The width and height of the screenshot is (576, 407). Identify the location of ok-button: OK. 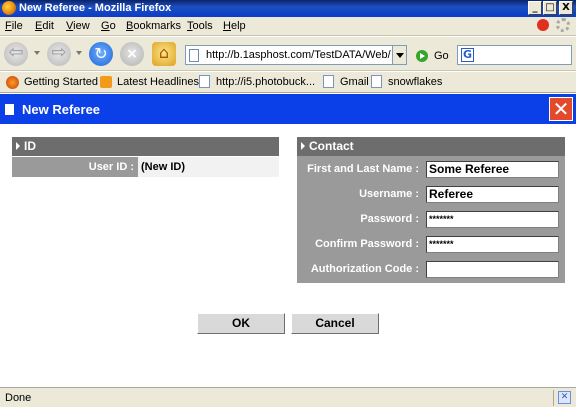
(241, 323).